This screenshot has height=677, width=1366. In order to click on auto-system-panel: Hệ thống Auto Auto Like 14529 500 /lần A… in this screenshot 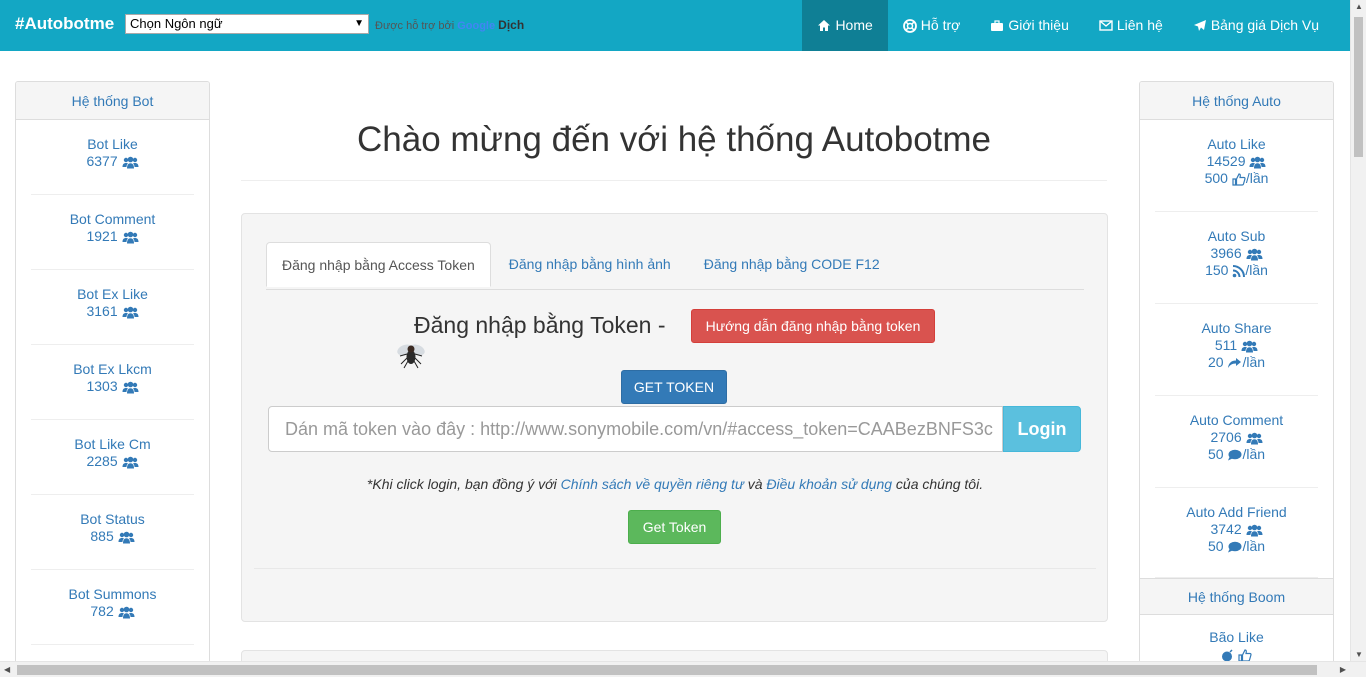, I will do `click(1236, 379)`.